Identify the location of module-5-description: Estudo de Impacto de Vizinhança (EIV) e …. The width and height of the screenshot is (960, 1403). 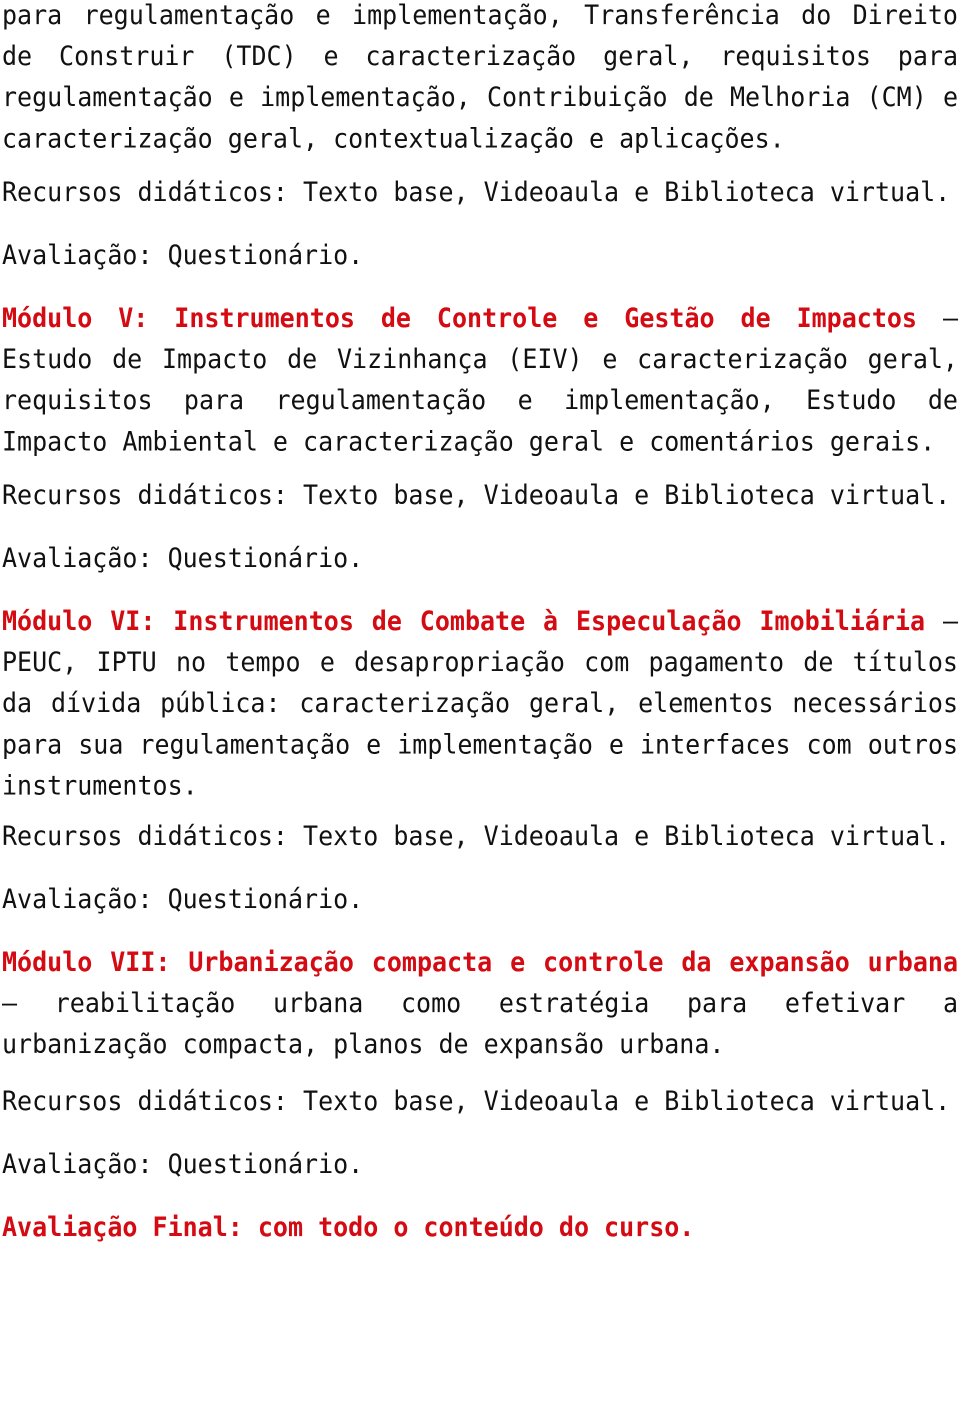
(480, 400).